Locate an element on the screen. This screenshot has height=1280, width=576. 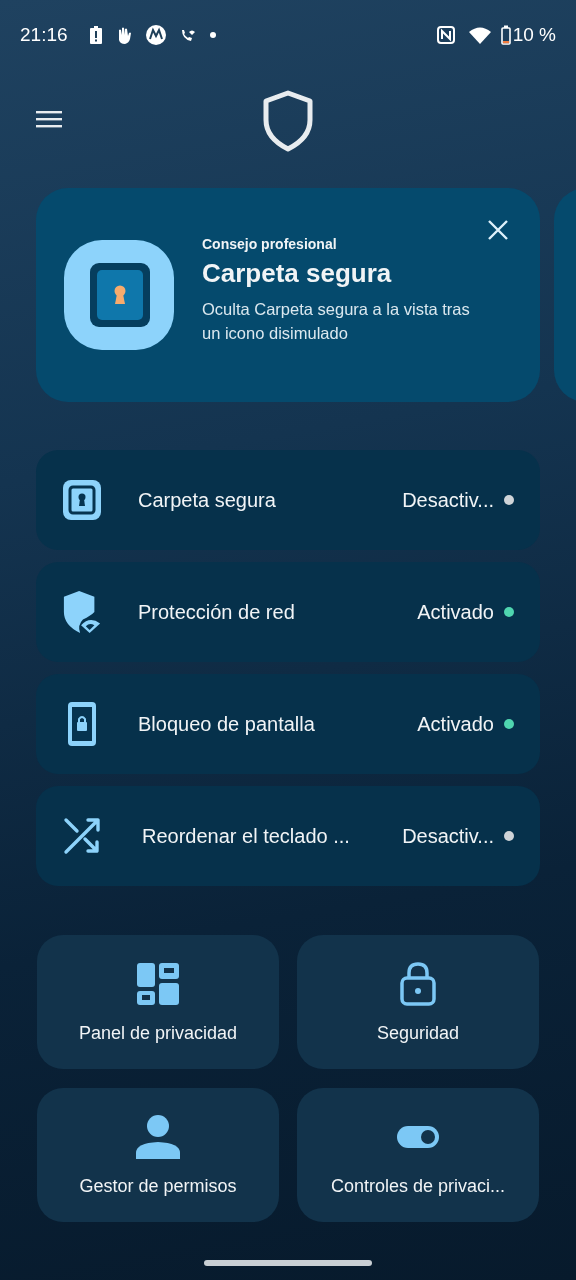
battery-alert-icon is located at coordinates (95, 35).